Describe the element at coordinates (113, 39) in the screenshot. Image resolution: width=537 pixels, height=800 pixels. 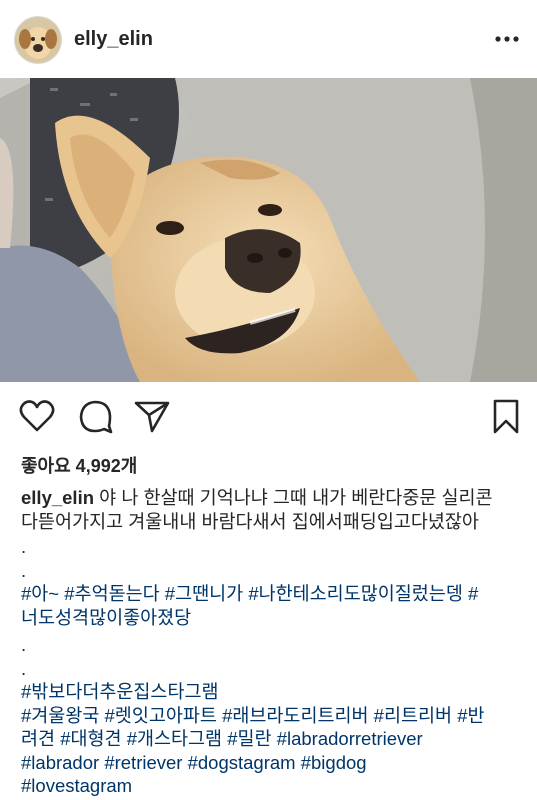
I see `post-username: elly_elin` at that location.